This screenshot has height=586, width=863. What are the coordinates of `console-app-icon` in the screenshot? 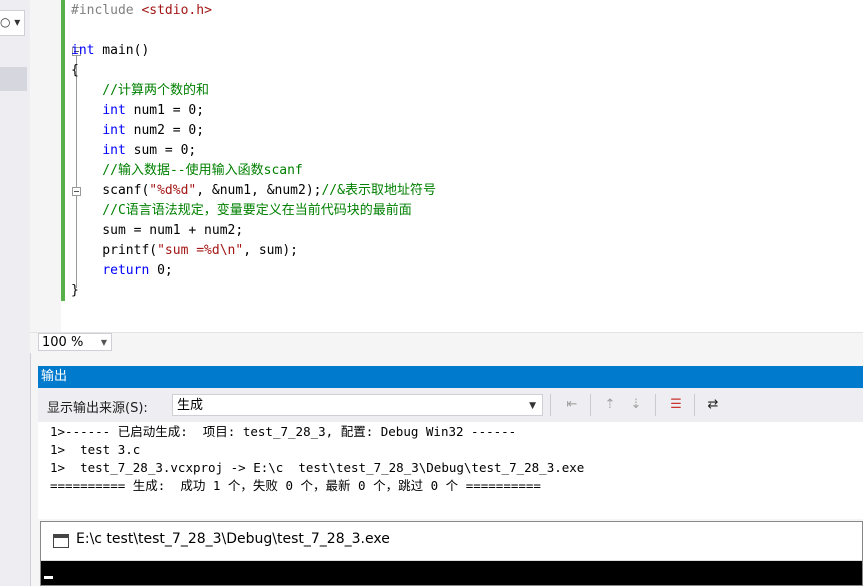 It's located at (61, 541).